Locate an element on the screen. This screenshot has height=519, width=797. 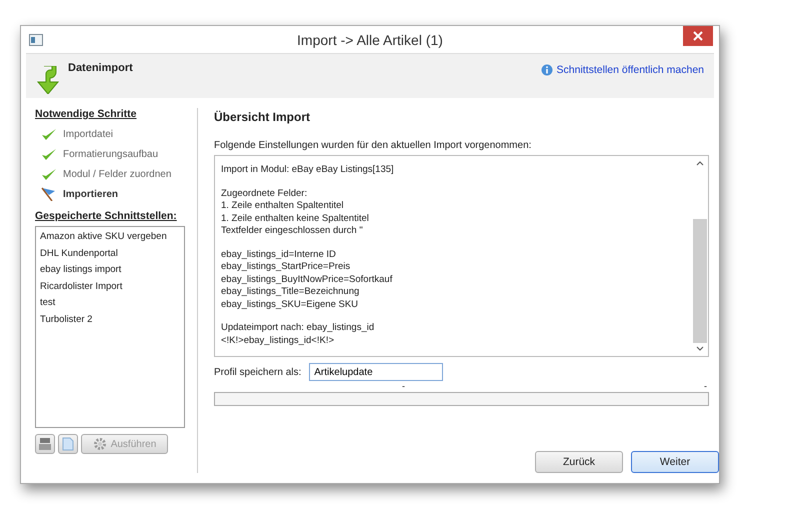
saved-list-item: ebay listings import is located at coordinates (112, 272).